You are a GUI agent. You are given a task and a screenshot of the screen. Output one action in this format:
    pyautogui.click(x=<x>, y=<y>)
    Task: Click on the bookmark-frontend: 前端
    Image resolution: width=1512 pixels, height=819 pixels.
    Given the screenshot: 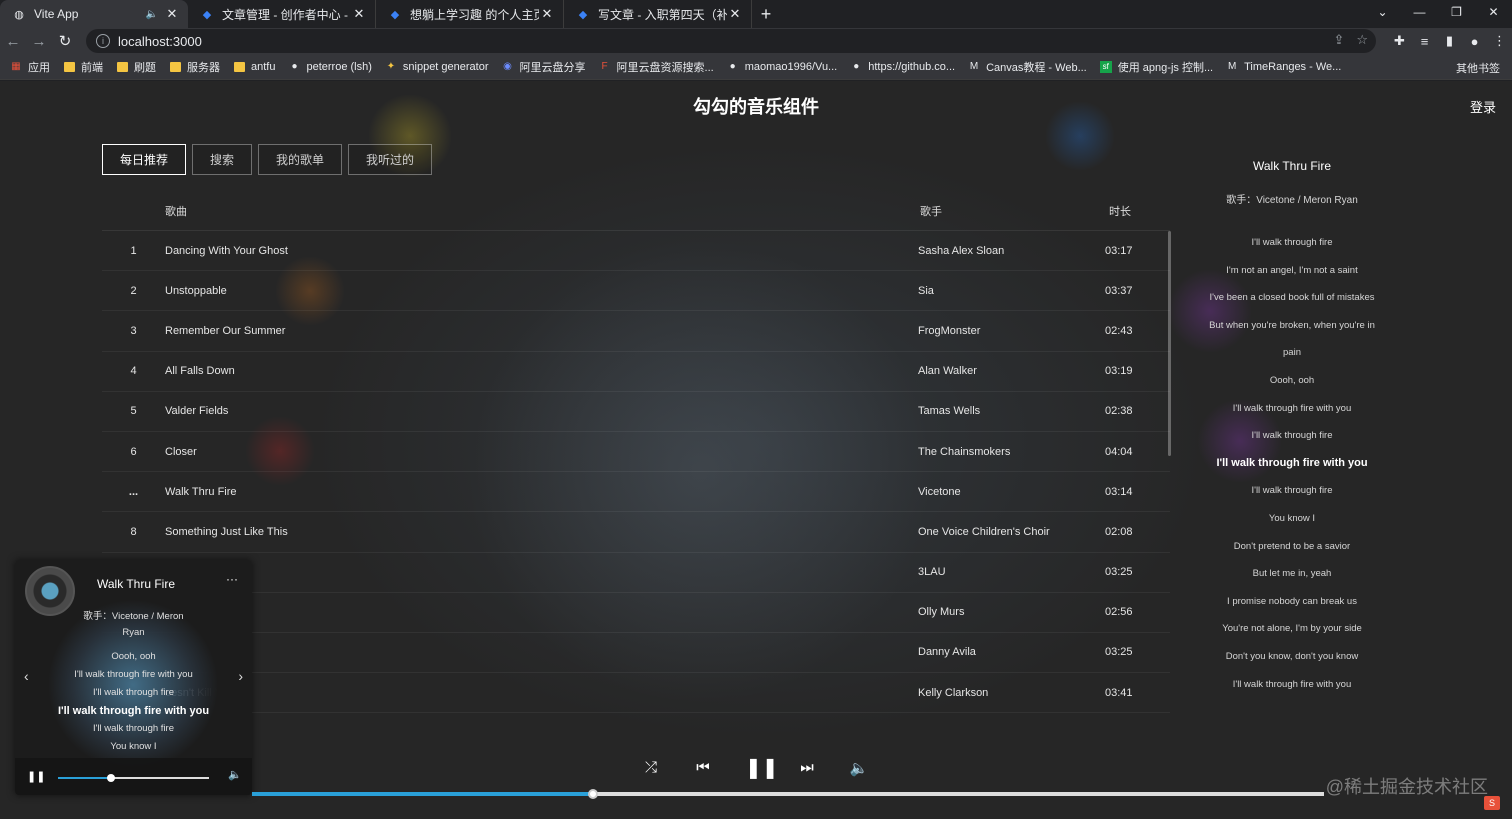 What is the action you would take?
    pyautogui.click(x=83, y=67)
    